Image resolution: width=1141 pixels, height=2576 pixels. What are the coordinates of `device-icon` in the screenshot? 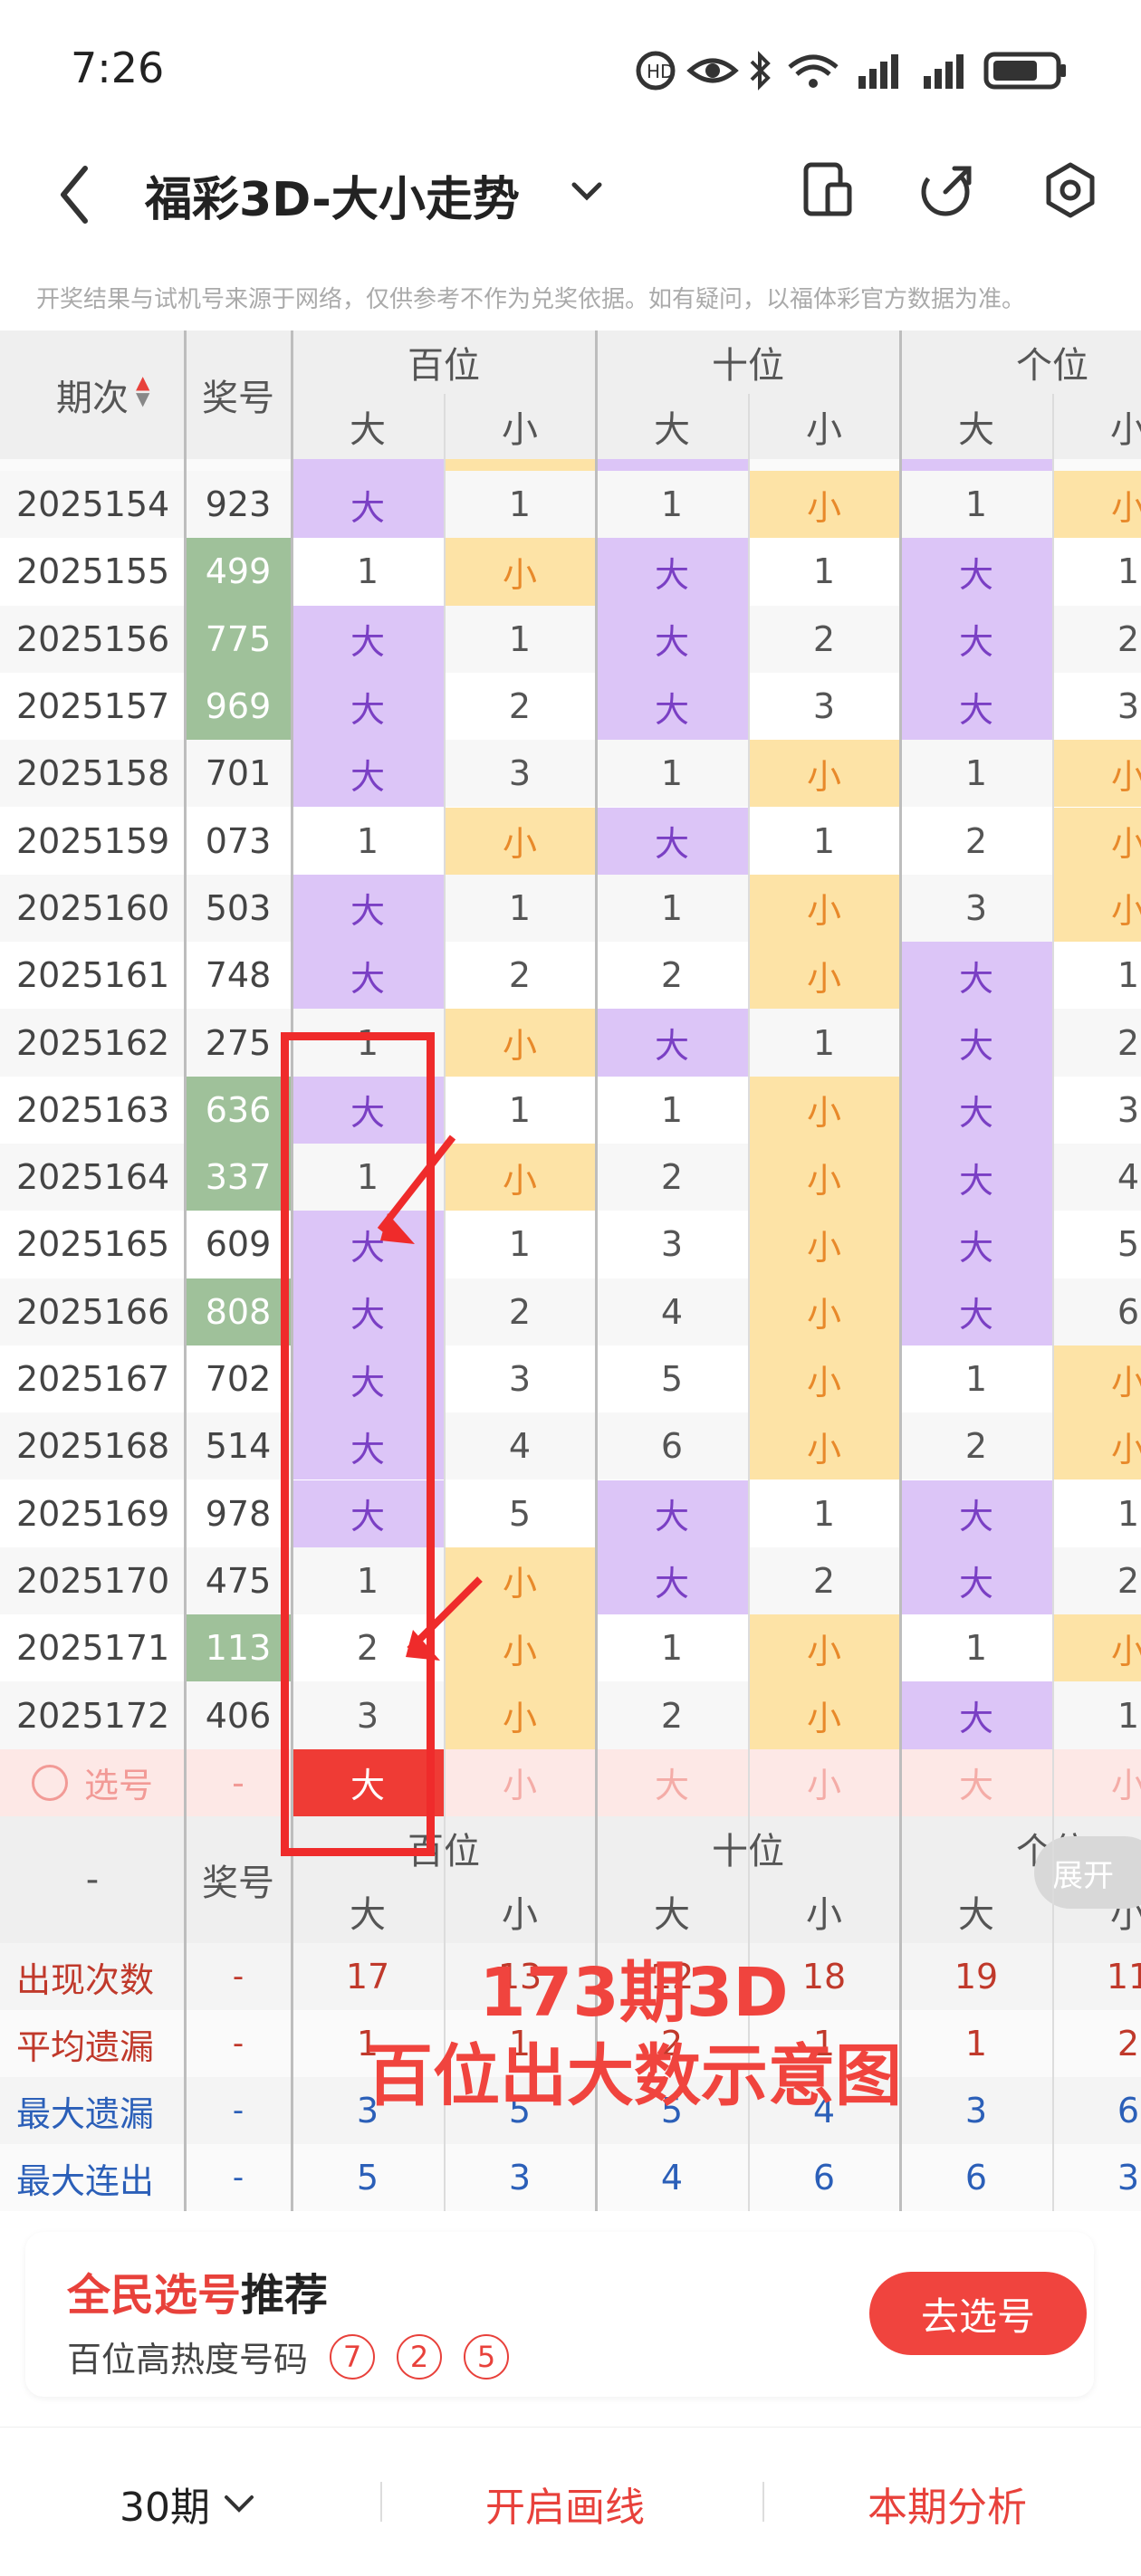 It's located at (828, 190).